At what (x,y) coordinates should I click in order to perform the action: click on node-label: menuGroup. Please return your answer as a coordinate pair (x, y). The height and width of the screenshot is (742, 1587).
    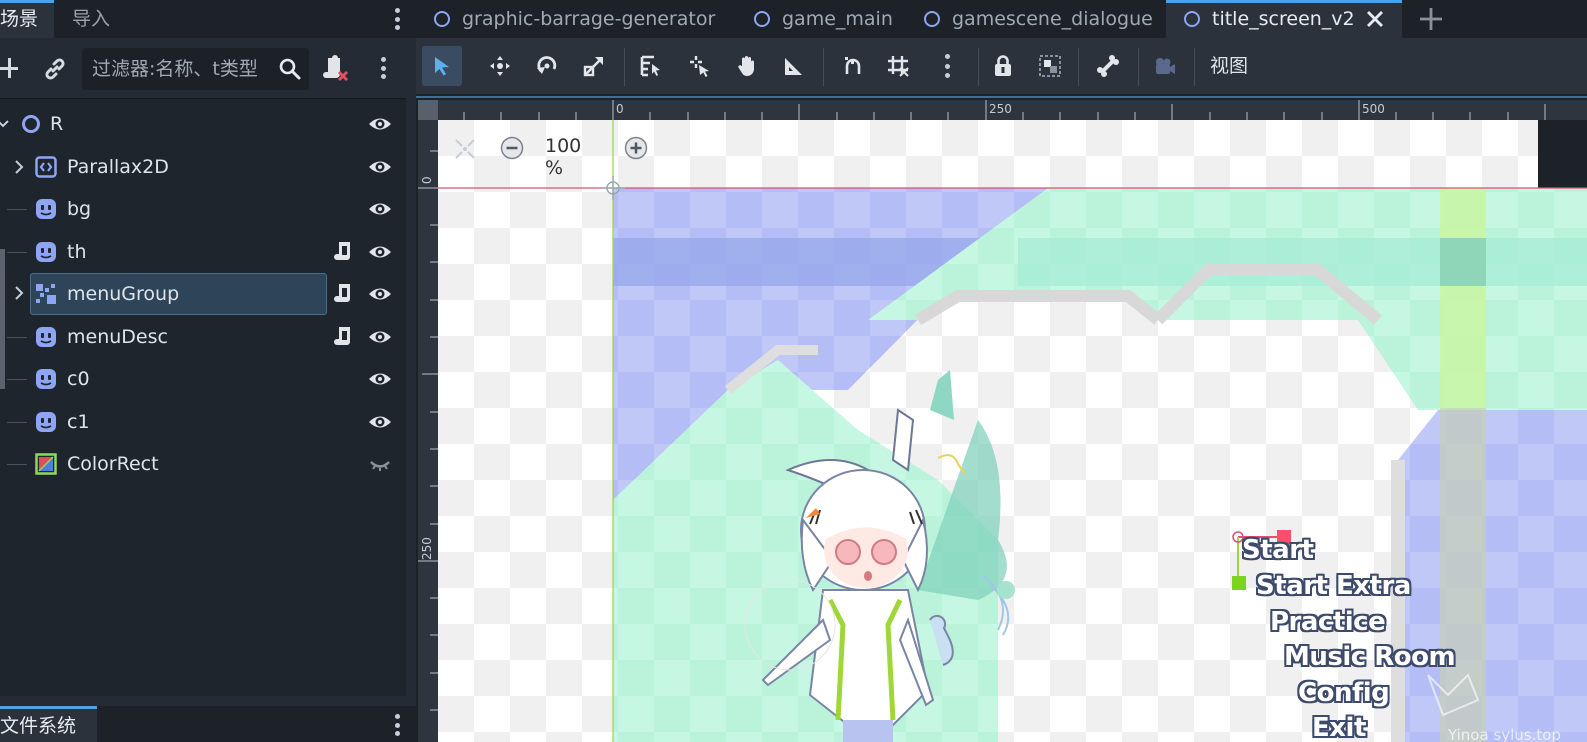
    Looking at the image, I should click on (123, 294).